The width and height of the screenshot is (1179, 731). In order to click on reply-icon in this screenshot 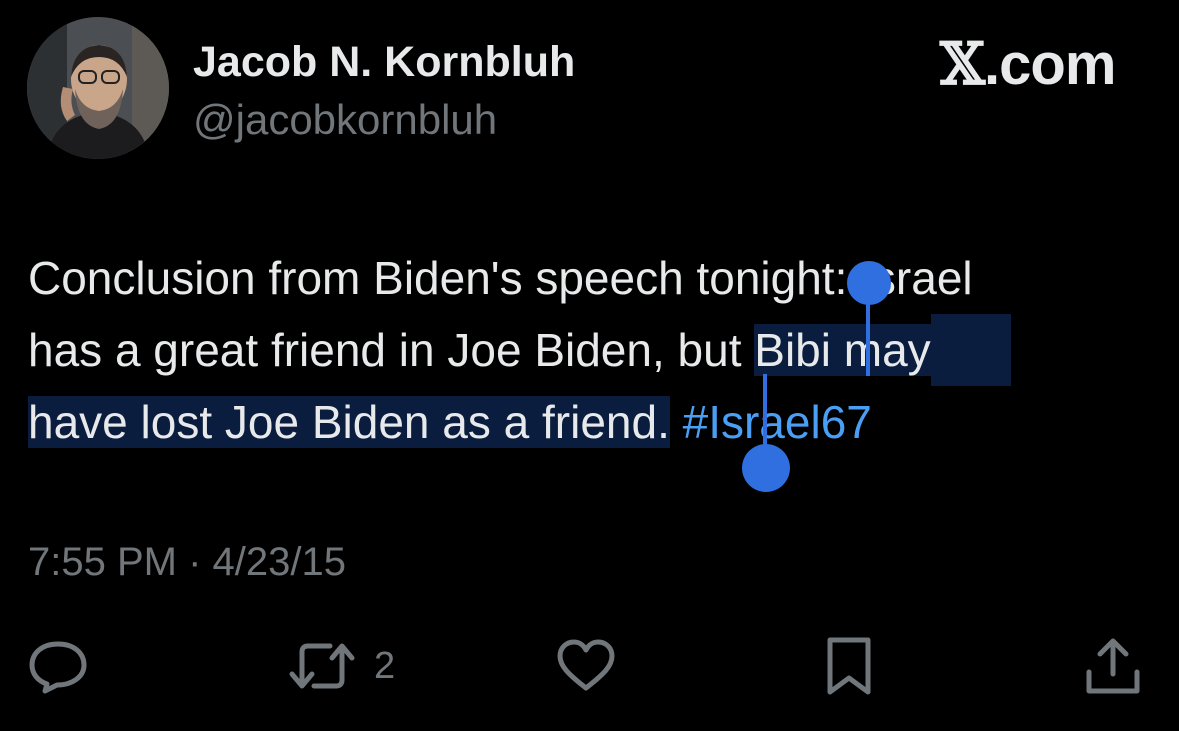, I will do `click(58, 667)`.